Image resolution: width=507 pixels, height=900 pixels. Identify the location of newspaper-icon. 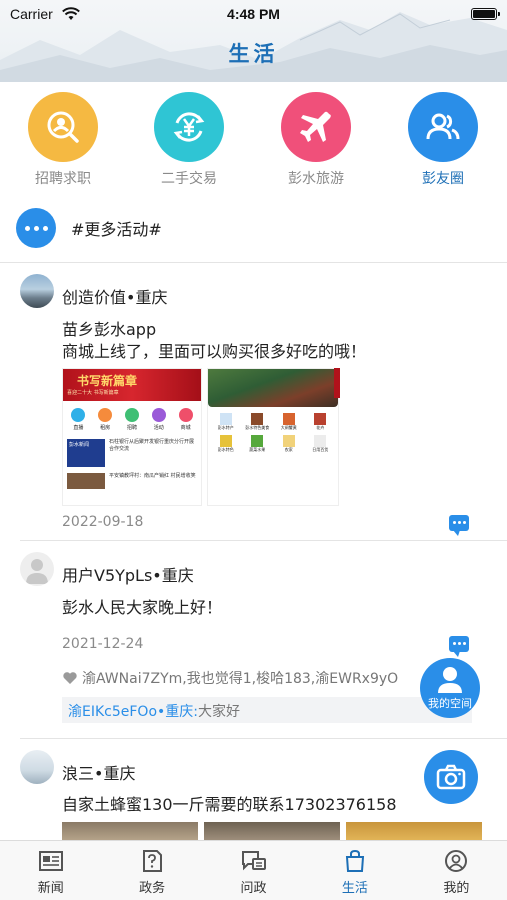
(50, 861).